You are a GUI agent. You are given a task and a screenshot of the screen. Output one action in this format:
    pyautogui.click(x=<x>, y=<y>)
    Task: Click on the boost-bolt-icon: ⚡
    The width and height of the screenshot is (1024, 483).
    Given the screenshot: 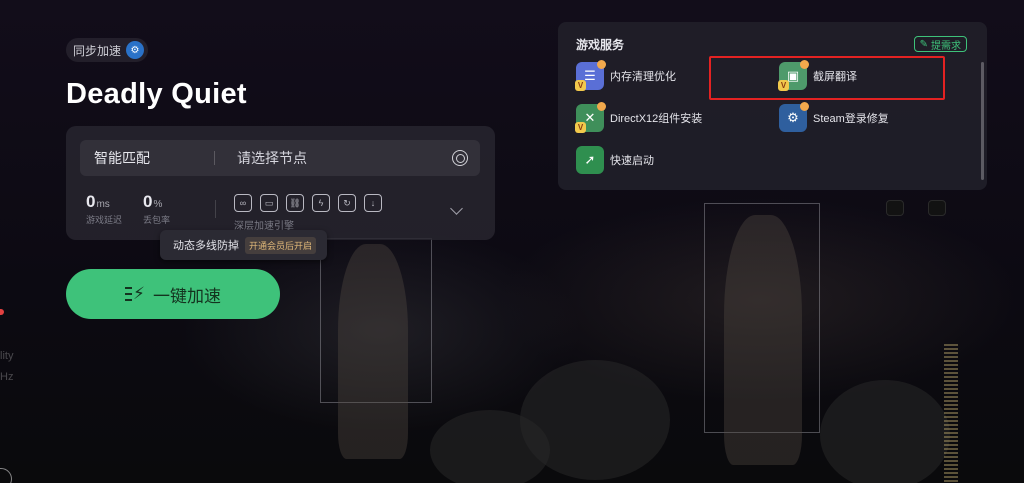 What is the action you would take?
    pyautogui.click(x=135, y=294)
    